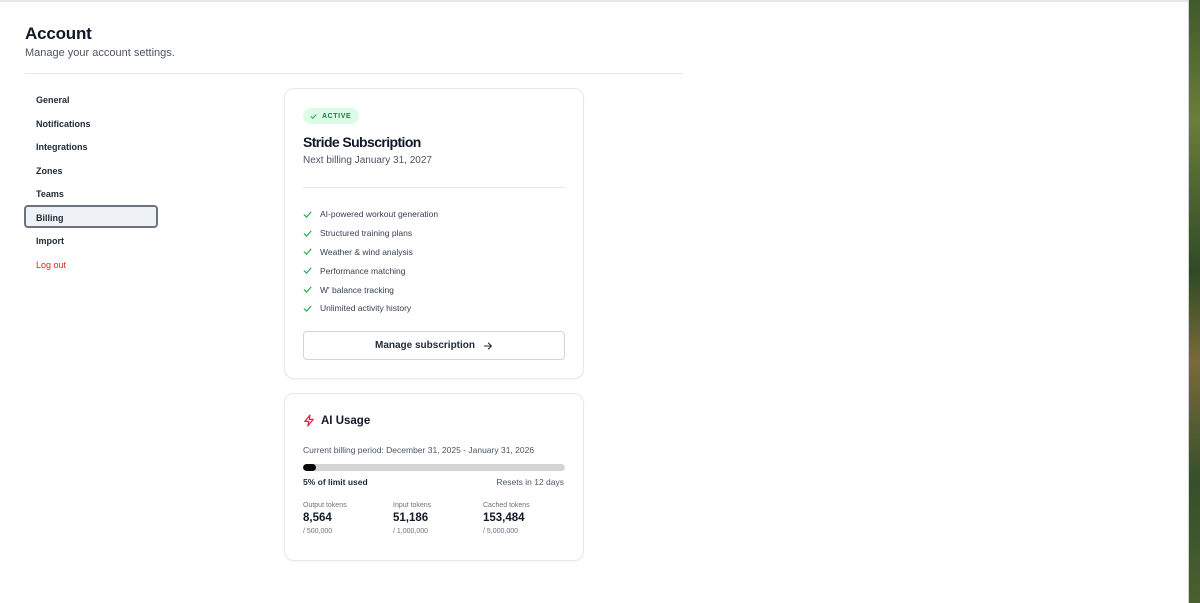  I want to click on usage-reset-label: Resets in 12 days, so click(530, 482).